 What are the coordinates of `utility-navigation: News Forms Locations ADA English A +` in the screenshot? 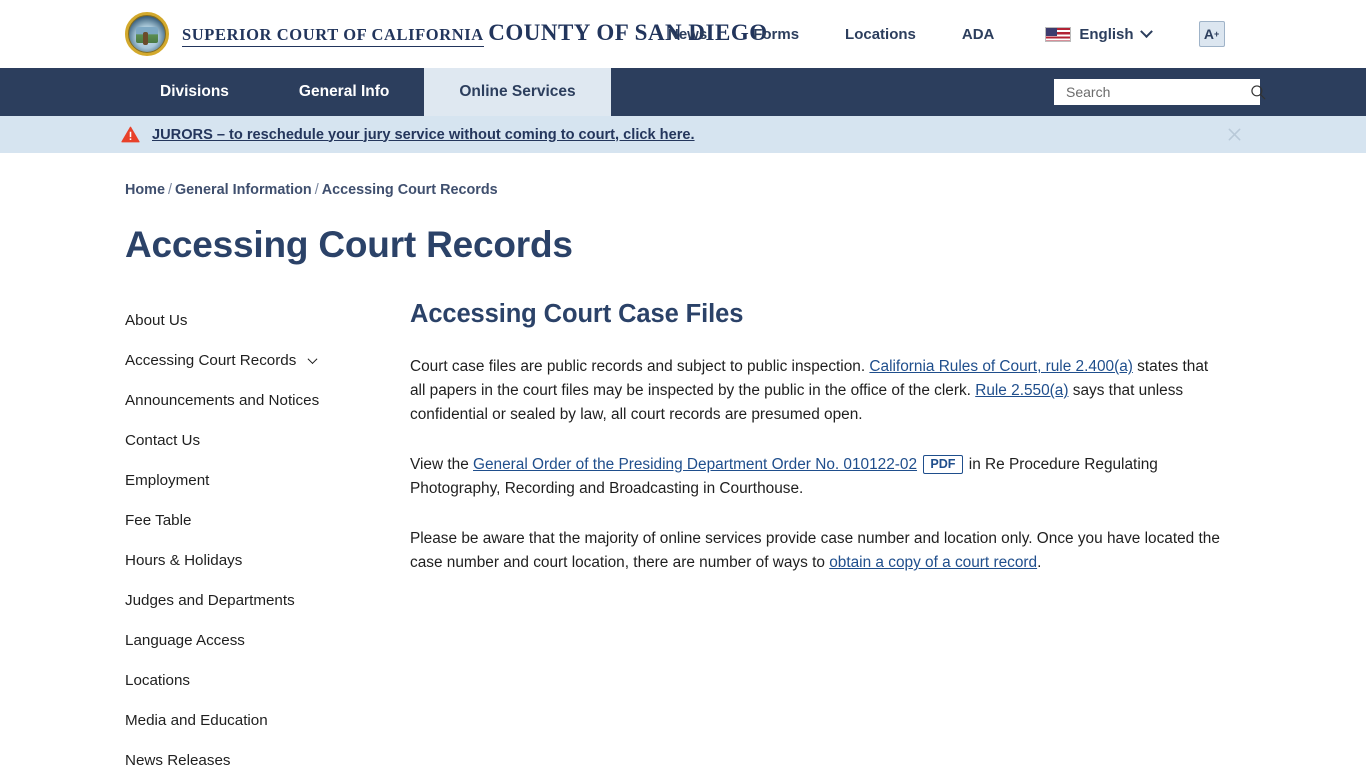 It's located at (935, 34).